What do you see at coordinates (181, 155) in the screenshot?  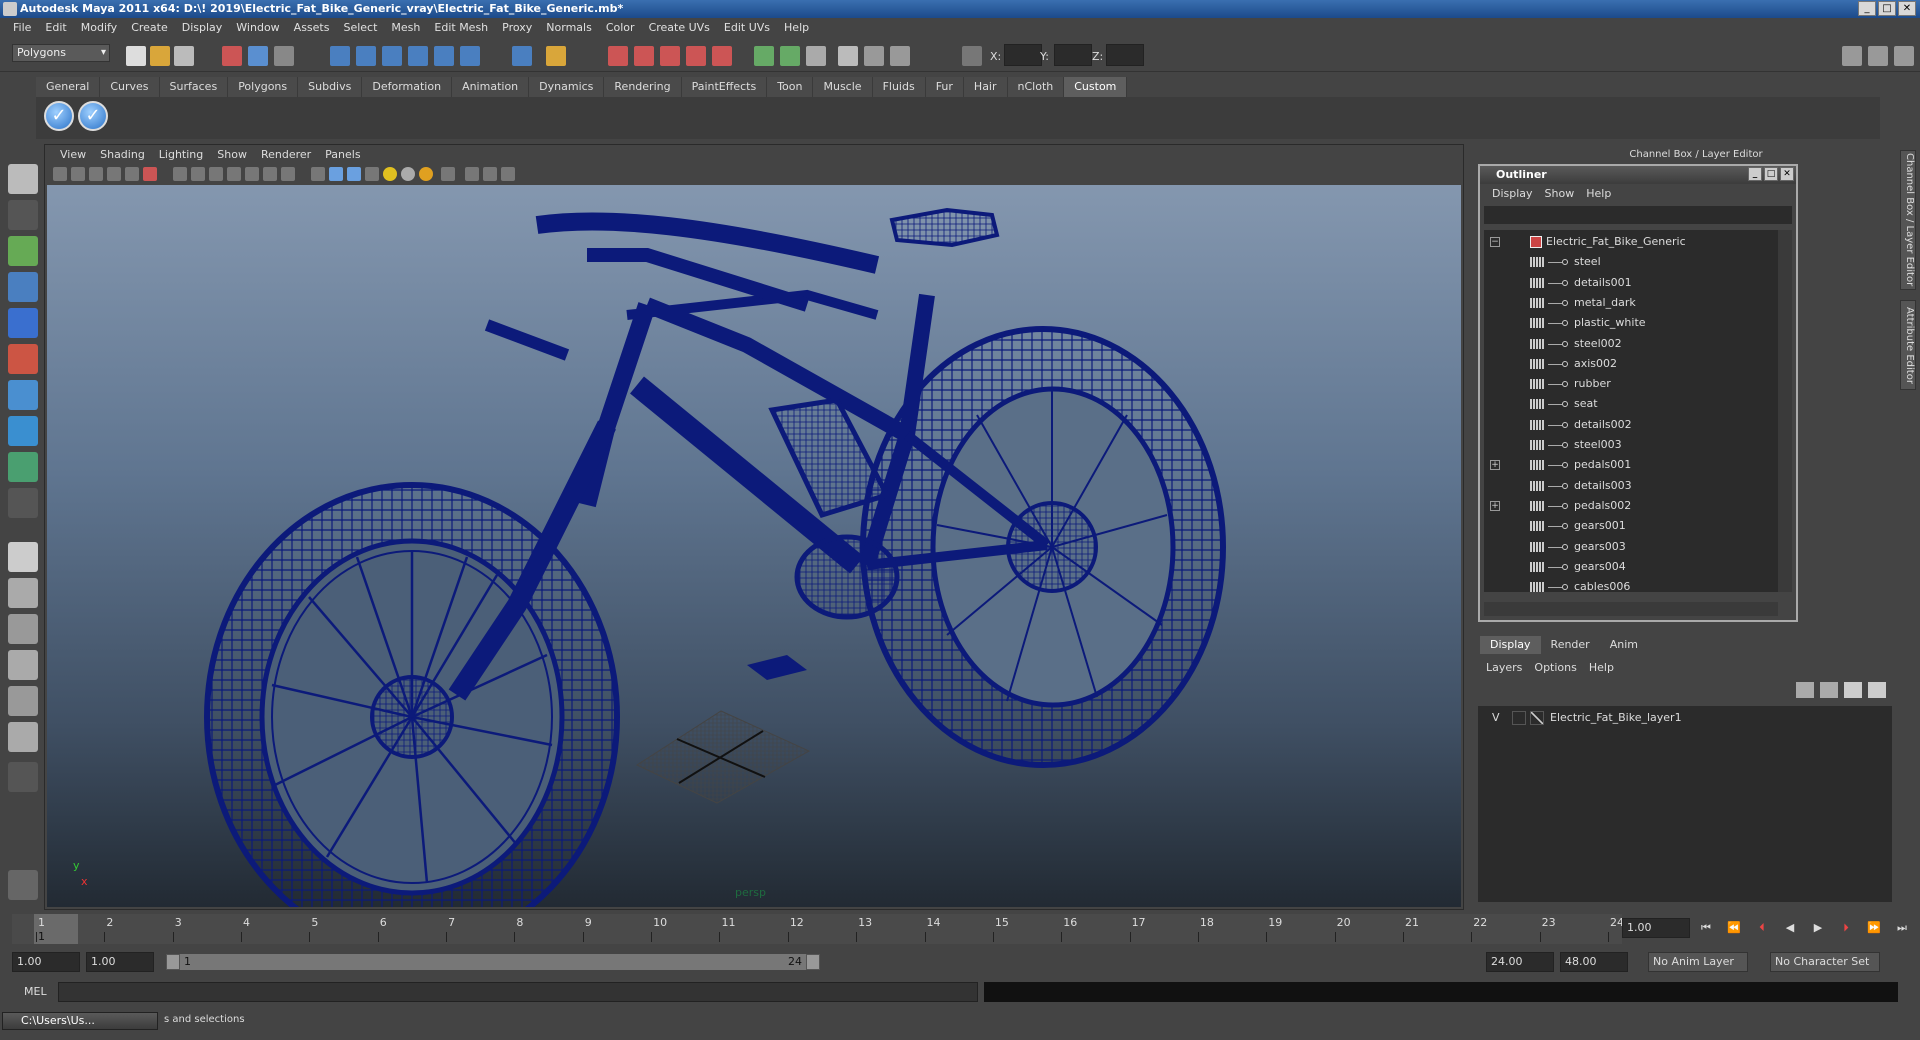 I see `panel-menu-lighting: Lighting` at bounding box center [181, 155].